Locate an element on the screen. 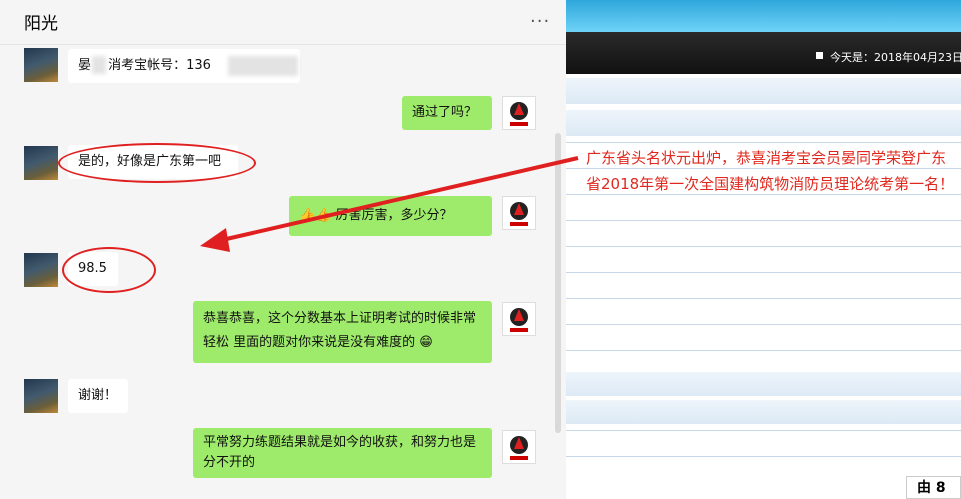 The image size is (961, 499). message-text: 通过了吗？ is located at coordinates (445, 112).